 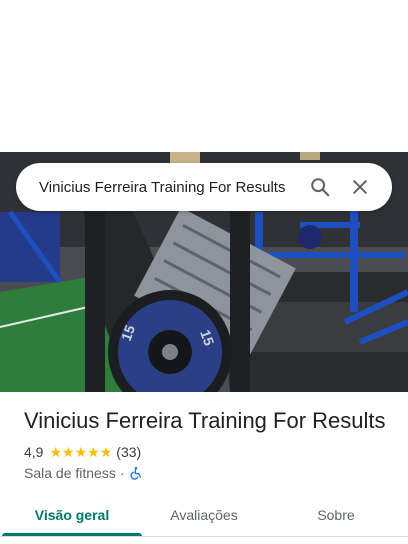 What do you see at coordinates (70, 473) in the screenshot?
I see `place-category: Sala de fitness` at bounding box center [70, 473].